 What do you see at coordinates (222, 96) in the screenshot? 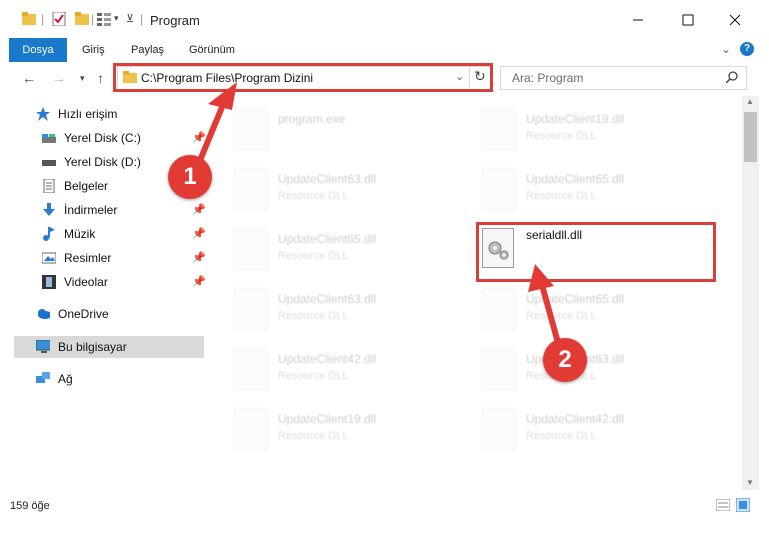
I see `arrow-1-head` at bounding box center [222, 96].